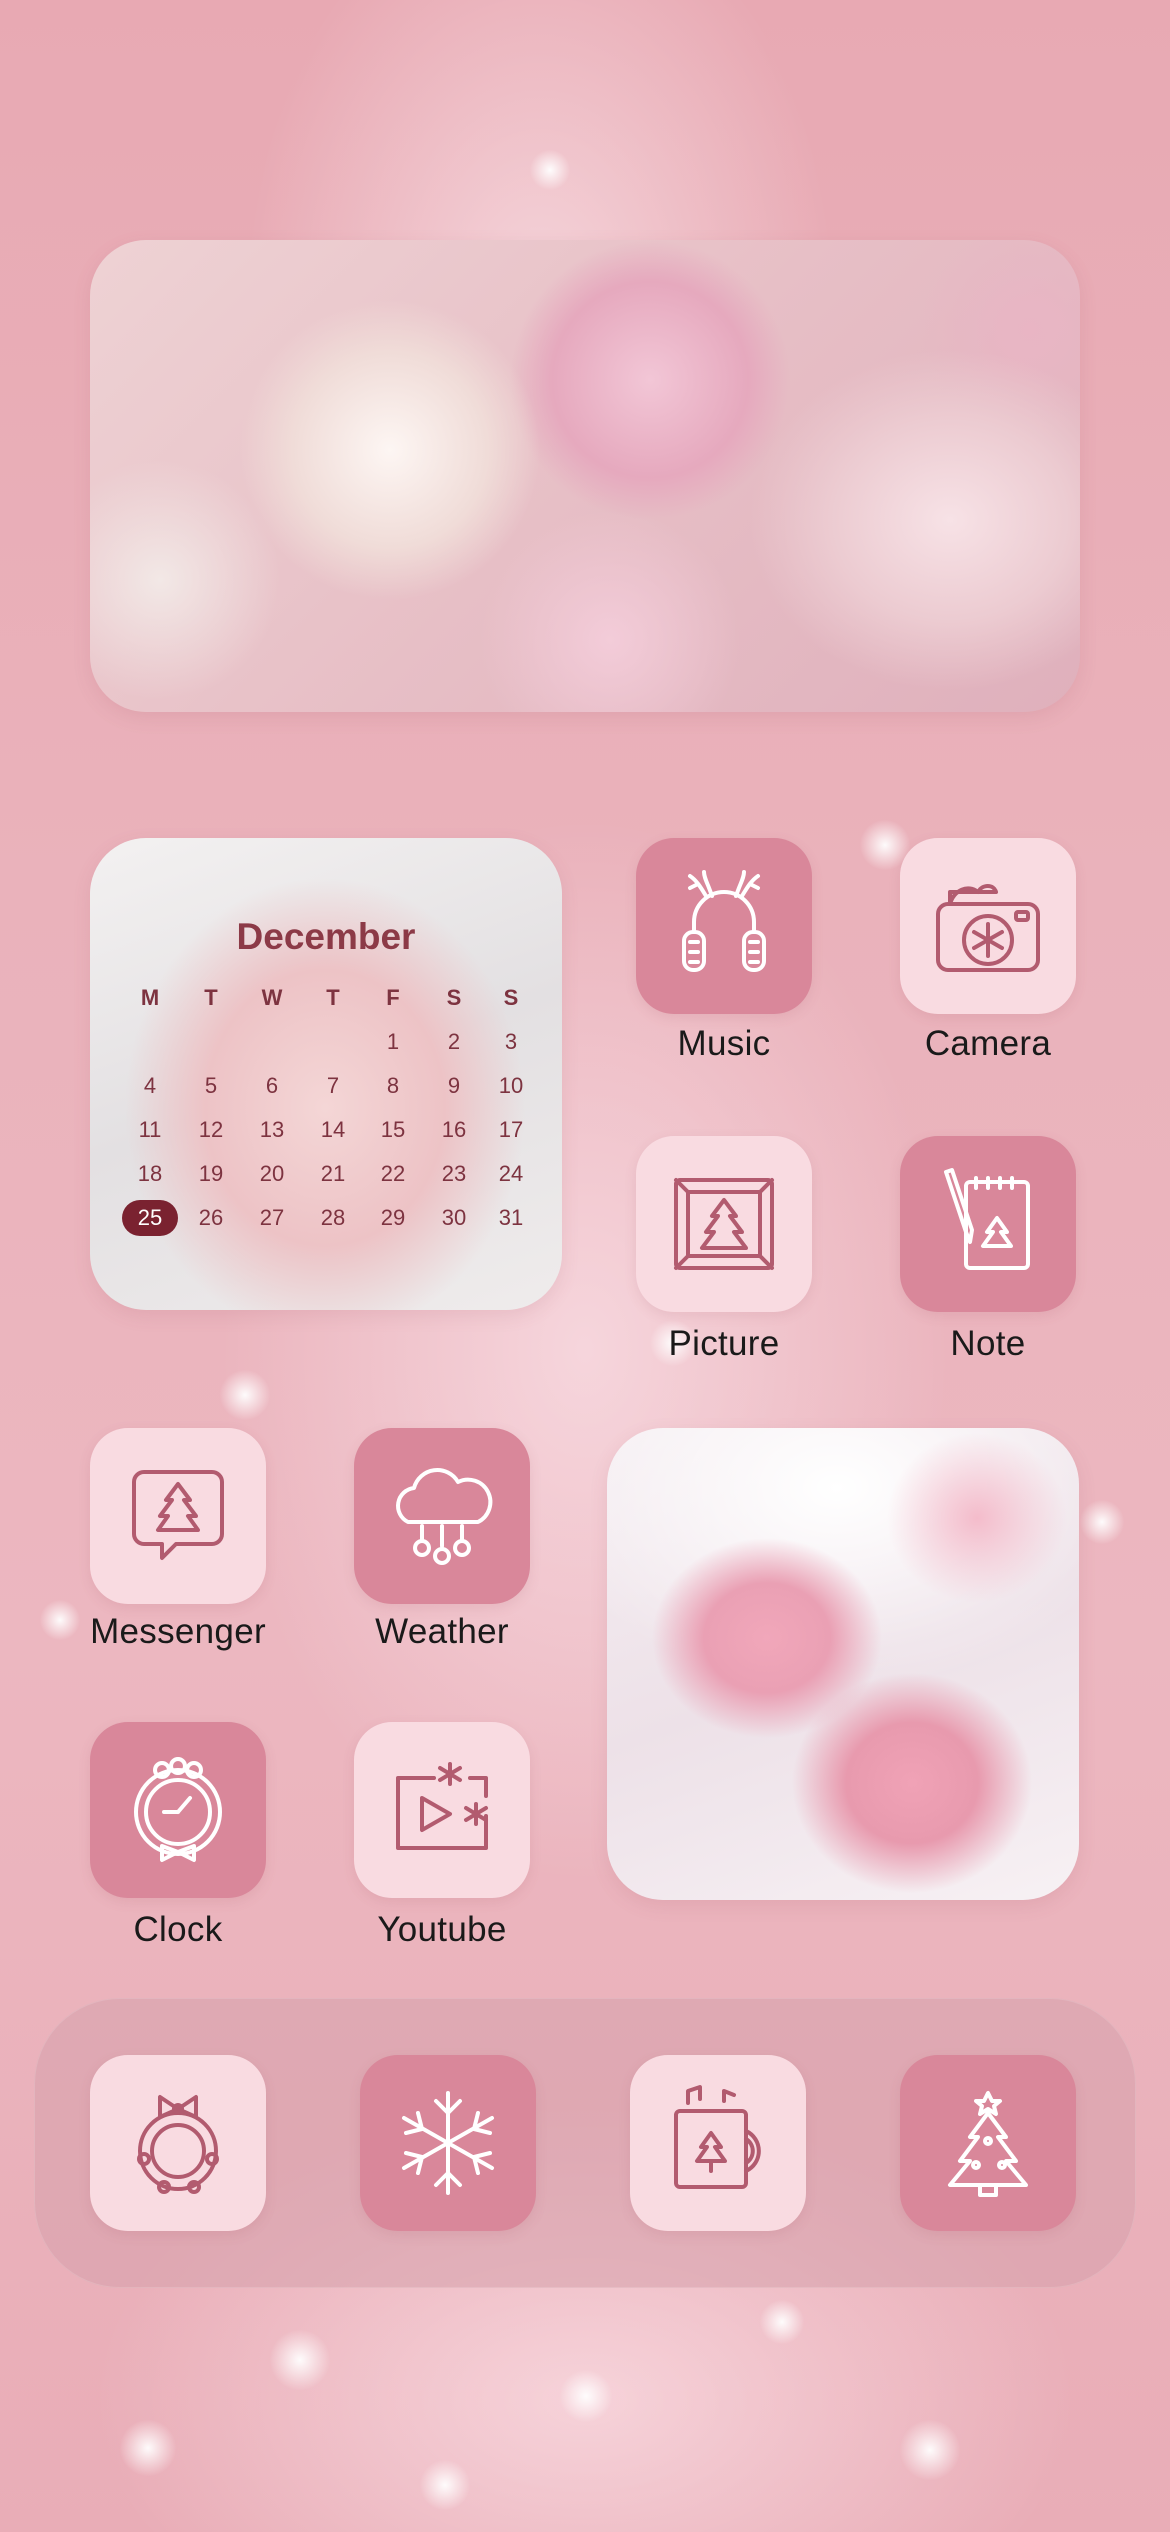  I want to click on snowflake-icon, so click(448, 2143).